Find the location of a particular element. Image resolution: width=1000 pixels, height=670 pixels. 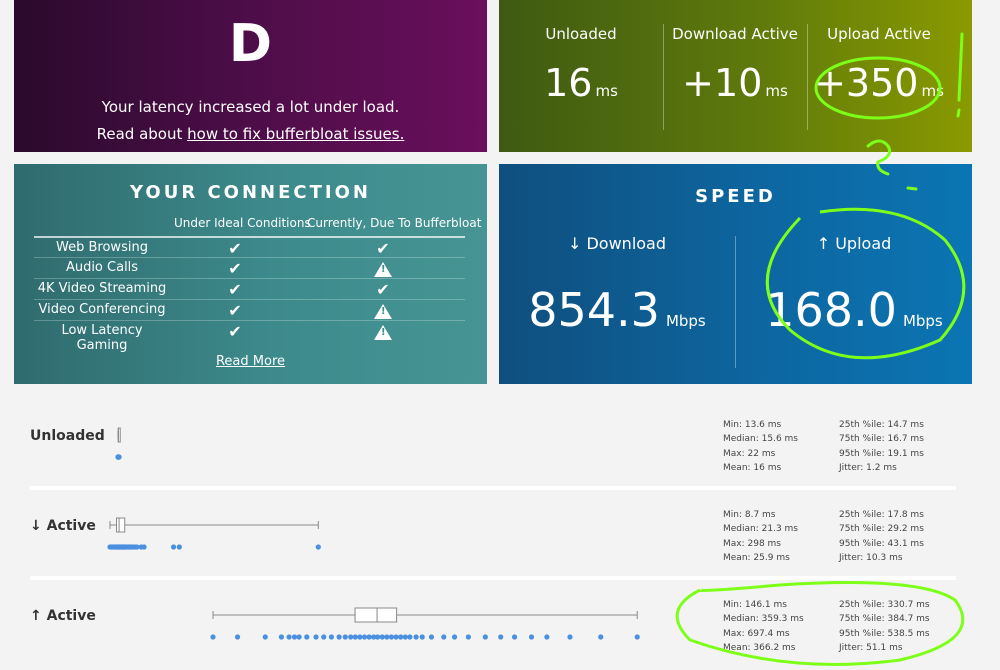

read-more-link: Read More is located at coordinates (250, 361).